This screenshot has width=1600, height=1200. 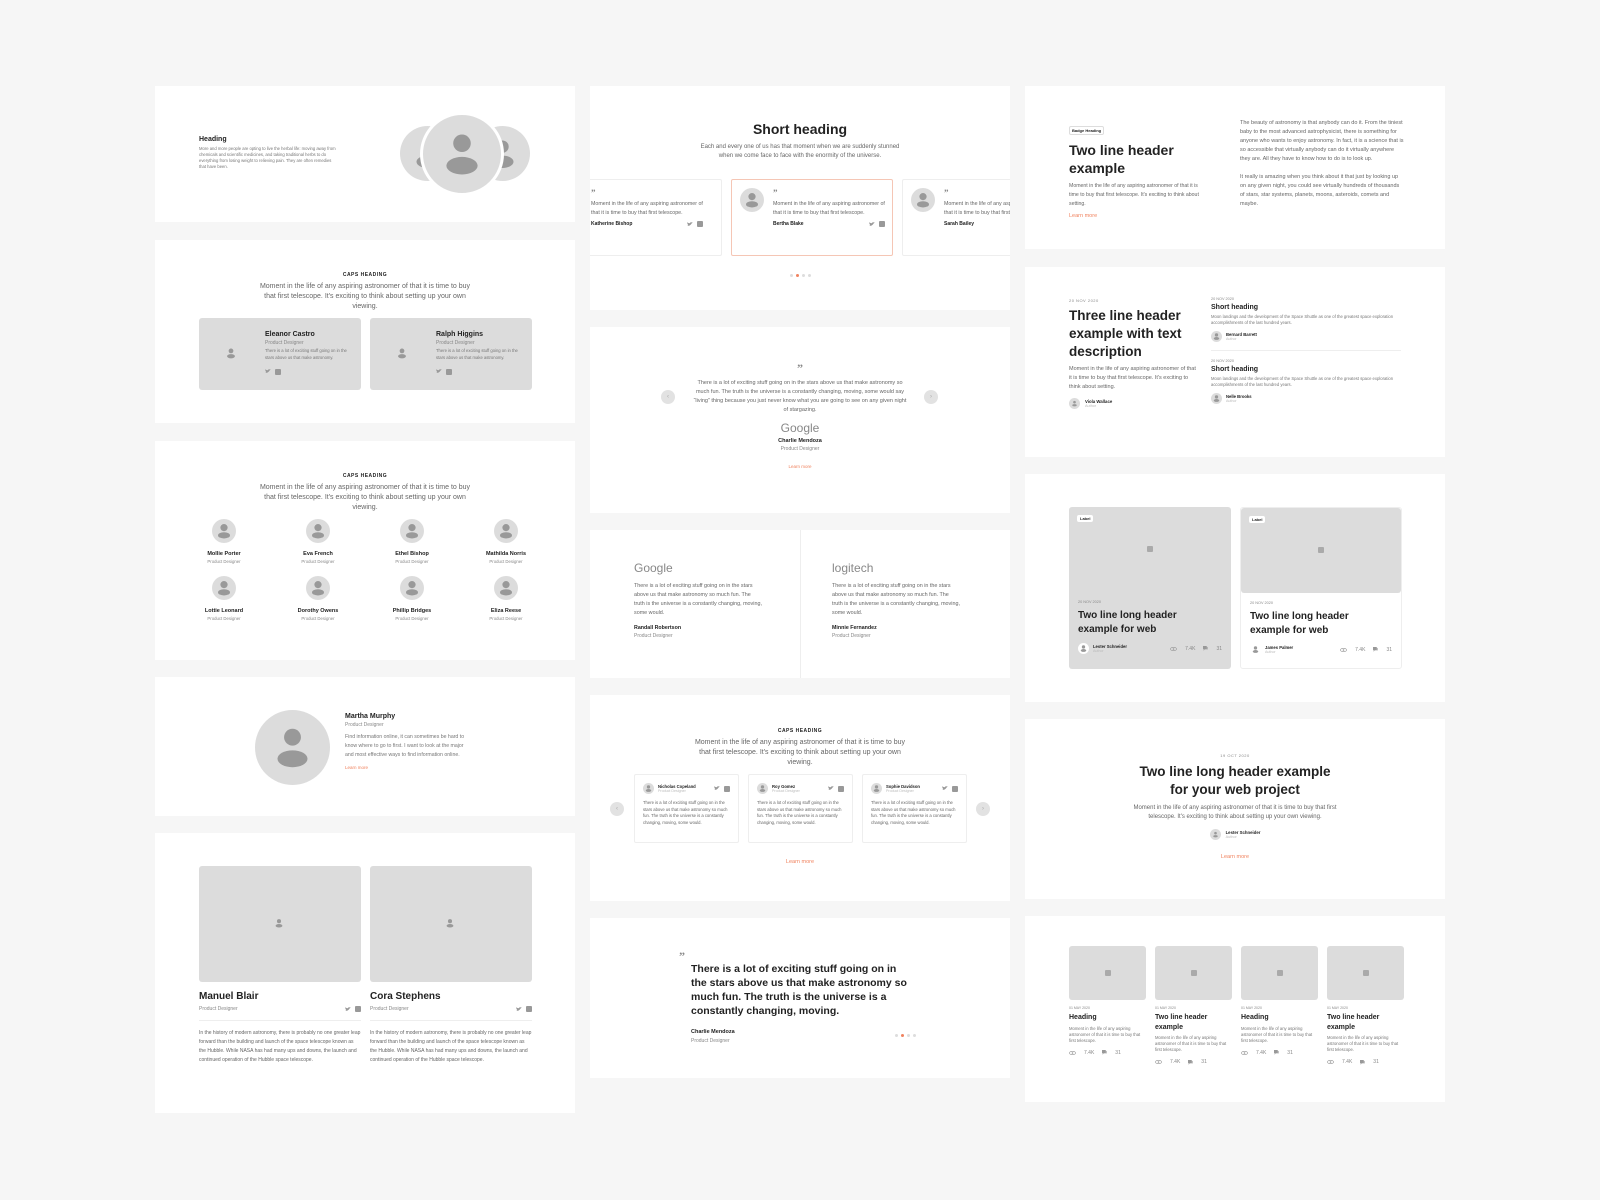 What do you see at coordinates (1085, 518) in the screenshot?
I see `label-badge: Label` at bounding box center [1085, 518].